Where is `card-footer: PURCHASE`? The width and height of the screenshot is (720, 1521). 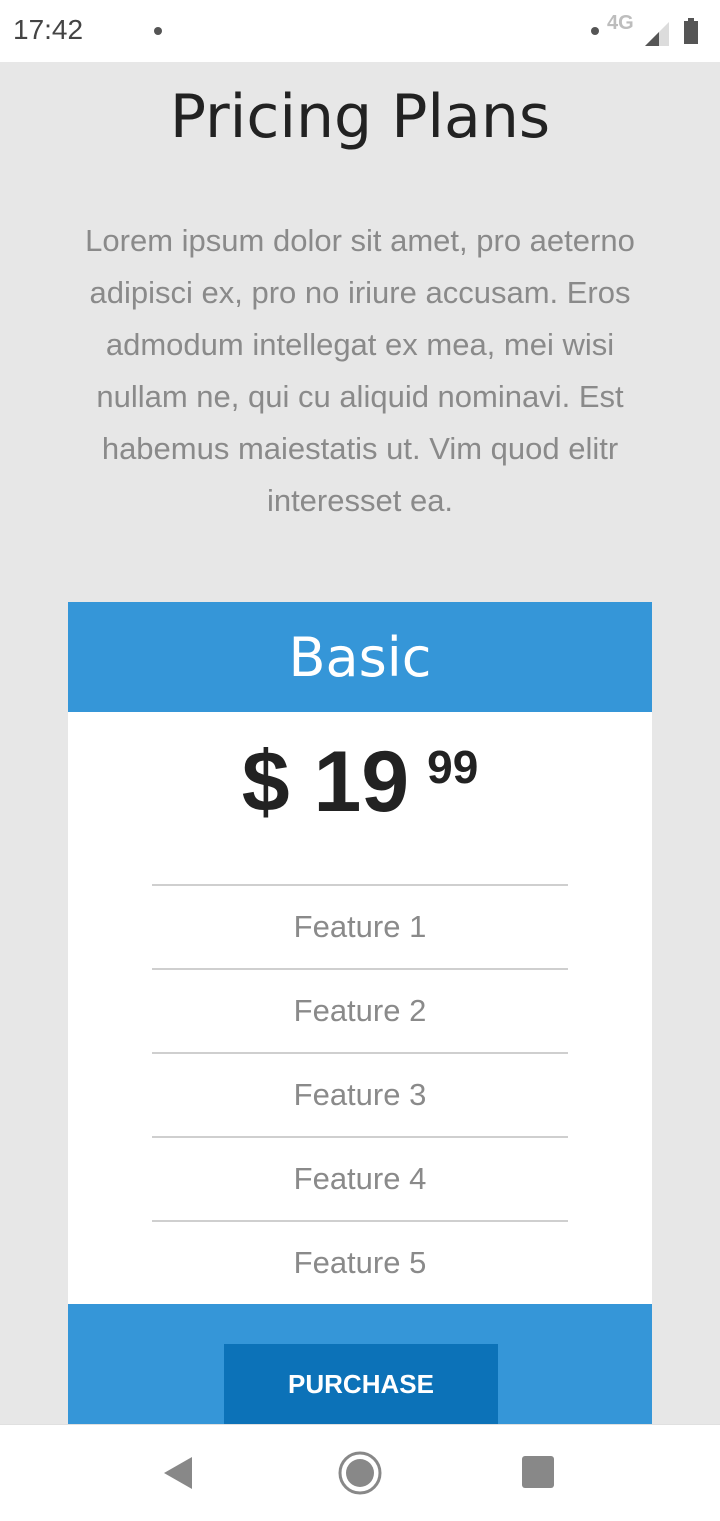 card-footer: PURCHASE is located at coordinates (360, 1364).